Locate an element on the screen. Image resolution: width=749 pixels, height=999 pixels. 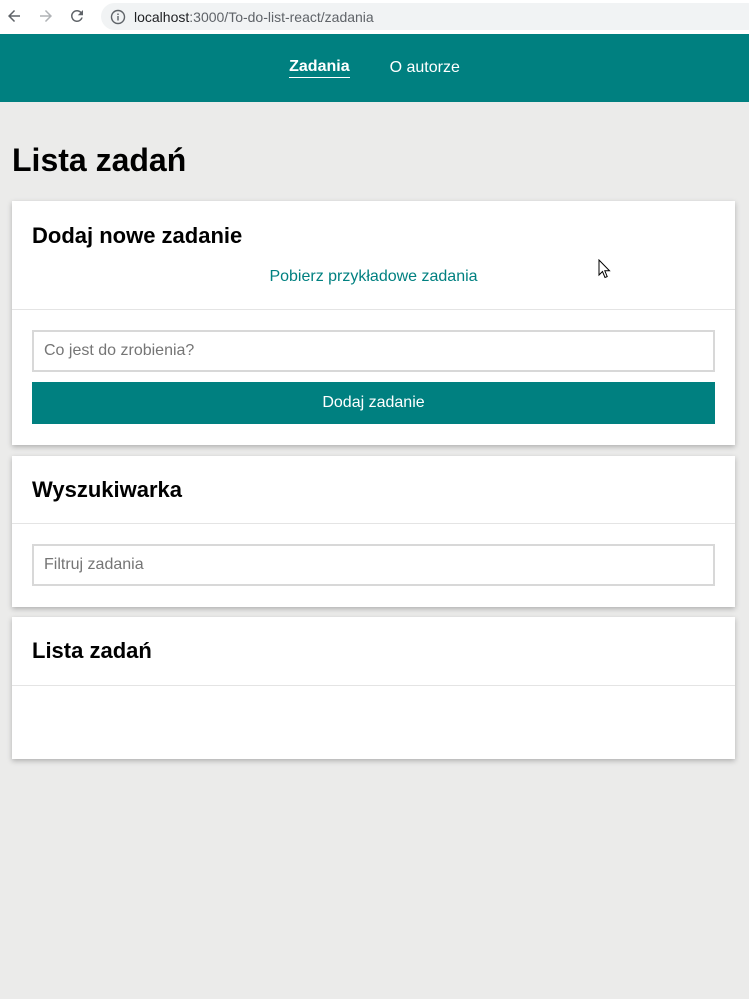
section-header: Lista zadań is located at coordinates (373, 651).